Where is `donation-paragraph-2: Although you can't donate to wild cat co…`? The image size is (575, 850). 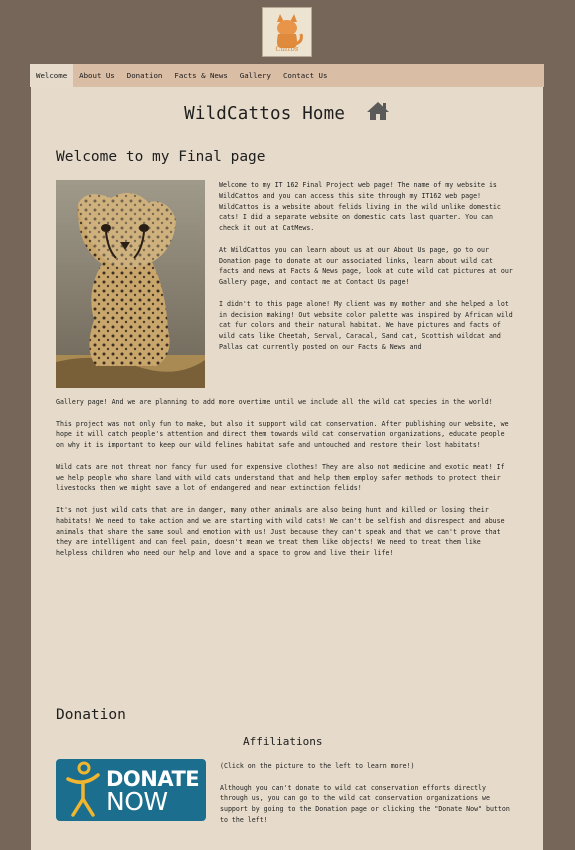
donation-paragraph-2: Although you can't donate to wild cat co… is located at coordinates (365, 803).